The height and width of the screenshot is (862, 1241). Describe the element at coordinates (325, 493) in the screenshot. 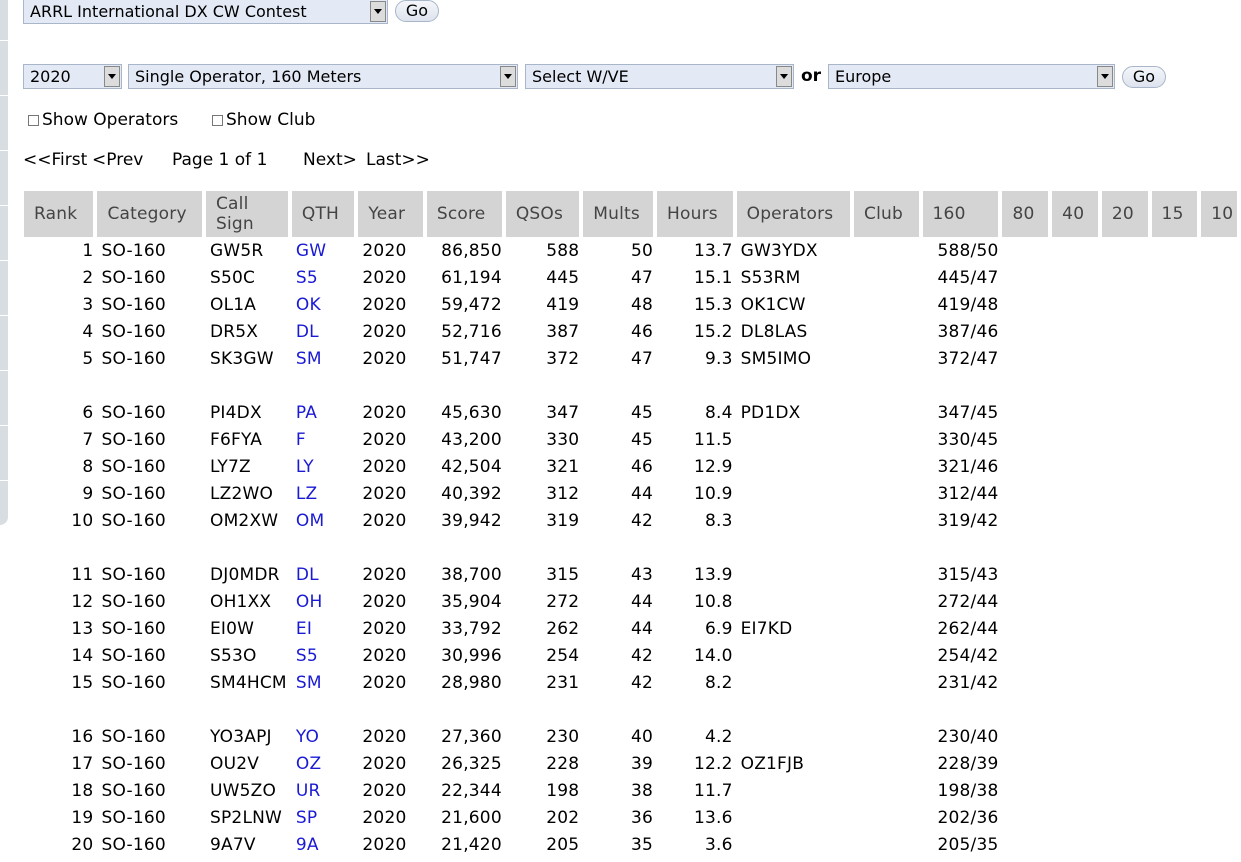

I see `qth-link: LZ` at that location.